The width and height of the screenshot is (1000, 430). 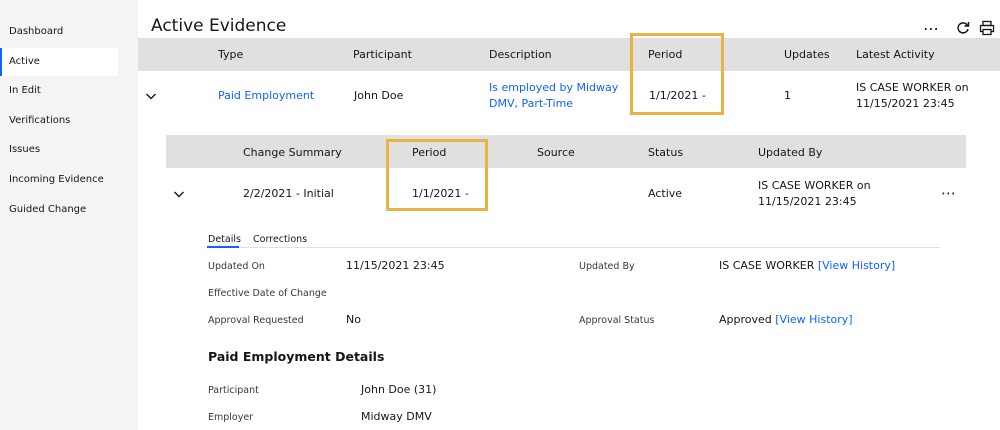 What do you see at coordinates (230, 54) in the screenshot?
I see `column-header-type: Type` at bounding box center [230, 54].